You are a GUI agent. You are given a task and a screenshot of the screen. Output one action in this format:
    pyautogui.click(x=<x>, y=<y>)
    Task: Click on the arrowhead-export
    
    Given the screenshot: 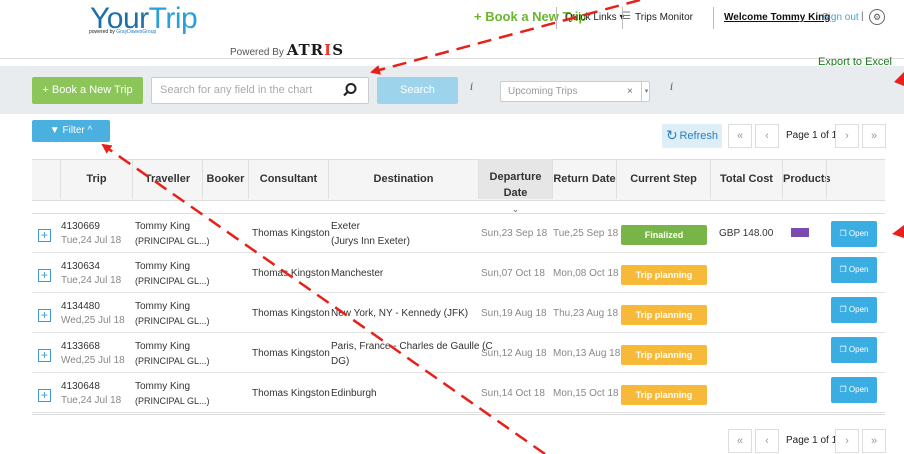 What is the action you would take?
    pyautogui.click(x=899, y=79)
    